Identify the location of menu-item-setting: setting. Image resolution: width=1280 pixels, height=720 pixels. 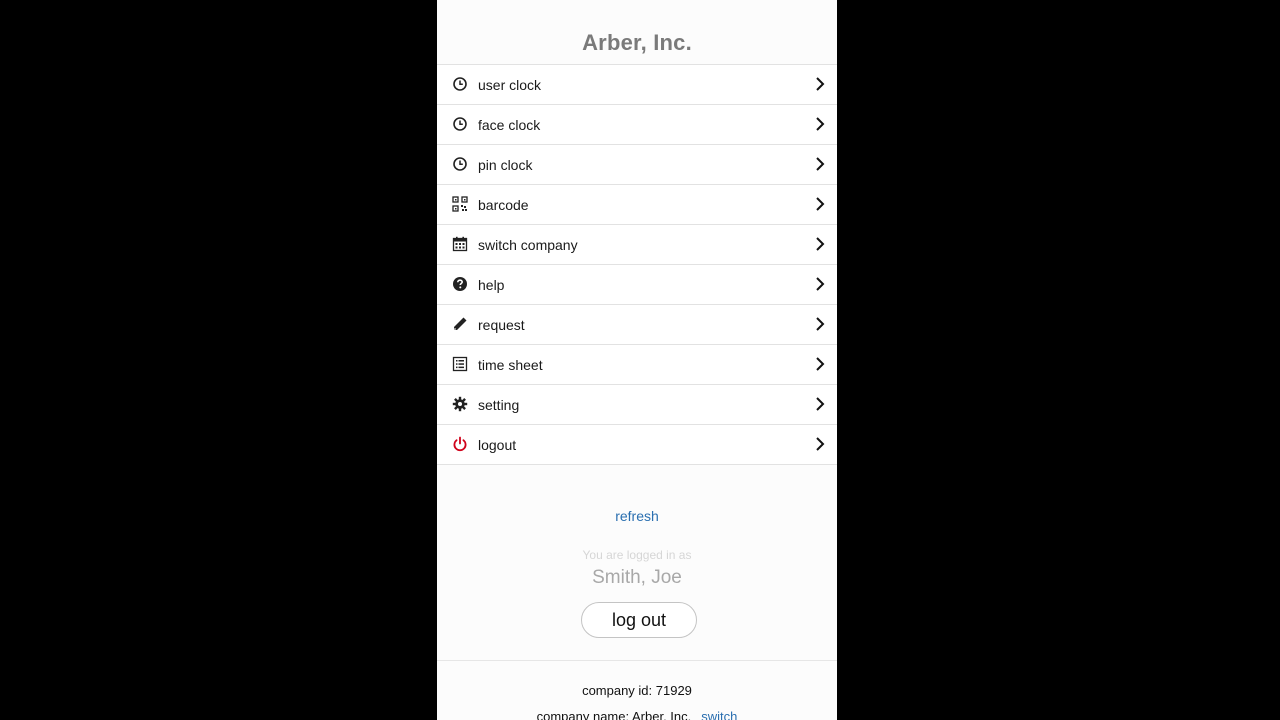
(637, 405).